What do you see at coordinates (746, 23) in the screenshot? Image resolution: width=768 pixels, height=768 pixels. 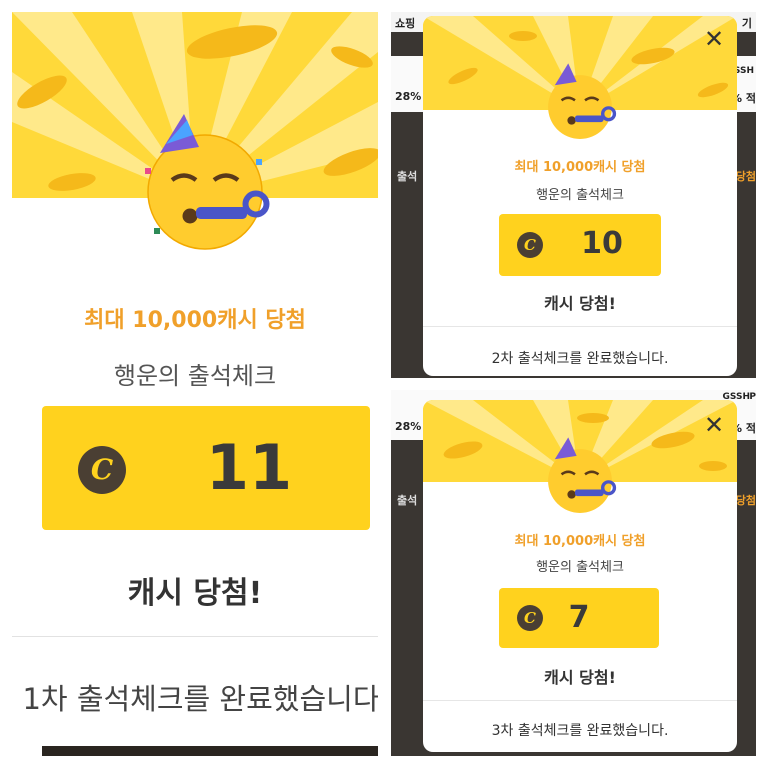 I see `header-right-label: 기` at bounding box center [746, 23].